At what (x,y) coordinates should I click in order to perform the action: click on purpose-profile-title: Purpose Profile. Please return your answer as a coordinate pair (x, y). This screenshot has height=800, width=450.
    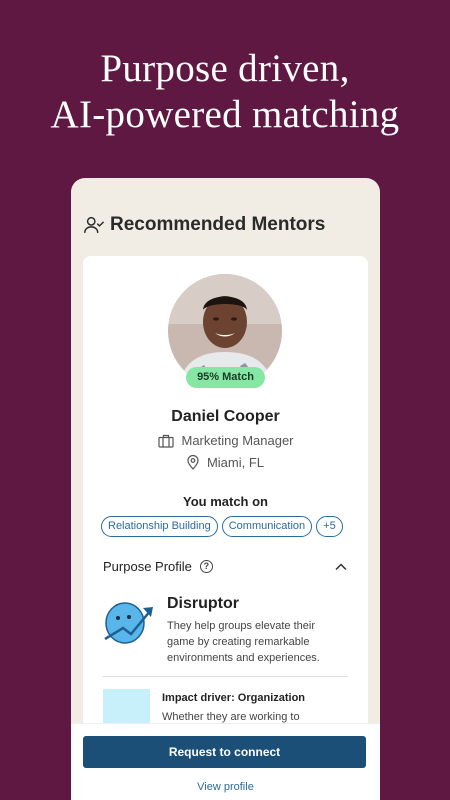
    Looking at the image, I should click on (147, 566).